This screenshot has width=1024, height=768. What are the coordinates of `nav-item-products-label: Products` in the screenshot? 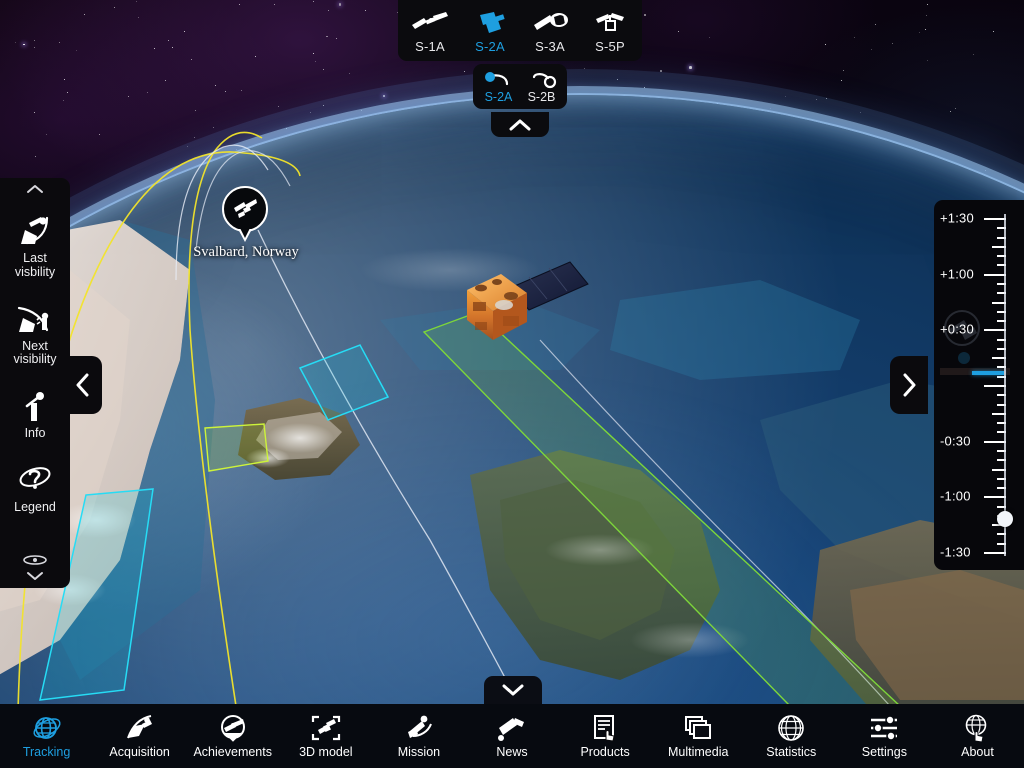 It's located at (605, 752).